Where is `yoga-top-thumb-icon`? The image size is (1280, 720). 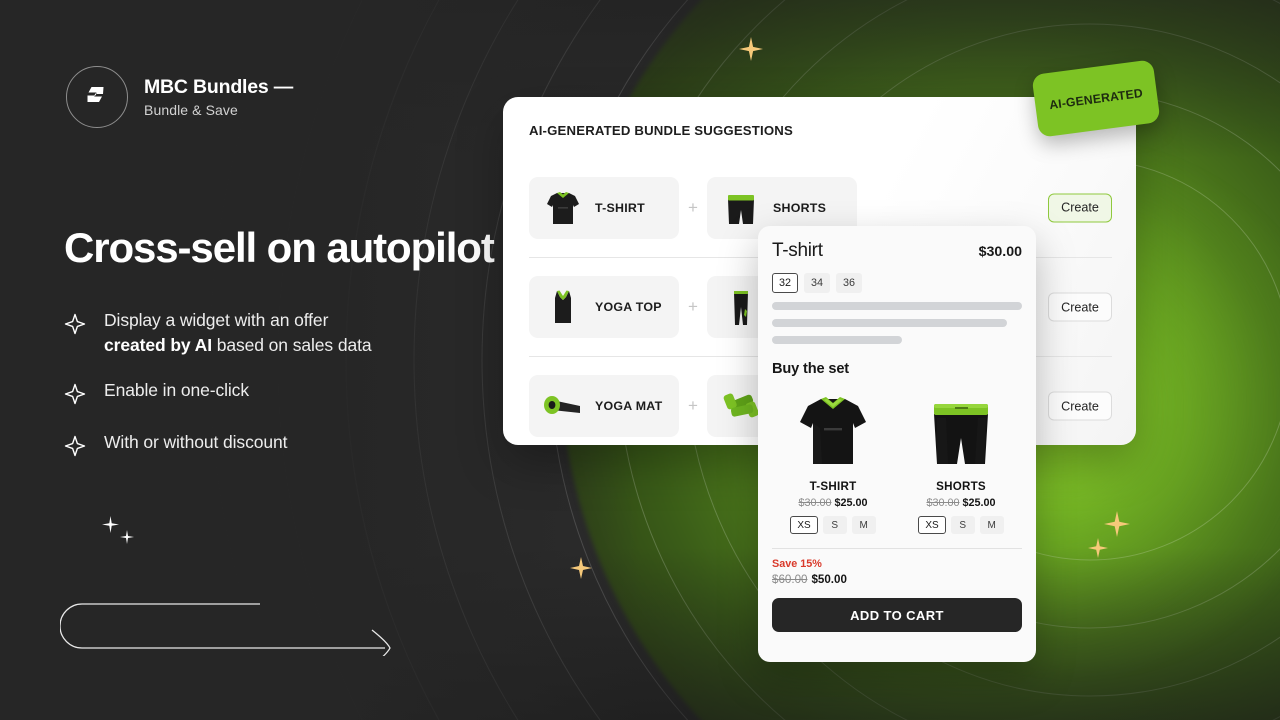 yoga-top-thumb-icon is located at coordinates (563, 307).